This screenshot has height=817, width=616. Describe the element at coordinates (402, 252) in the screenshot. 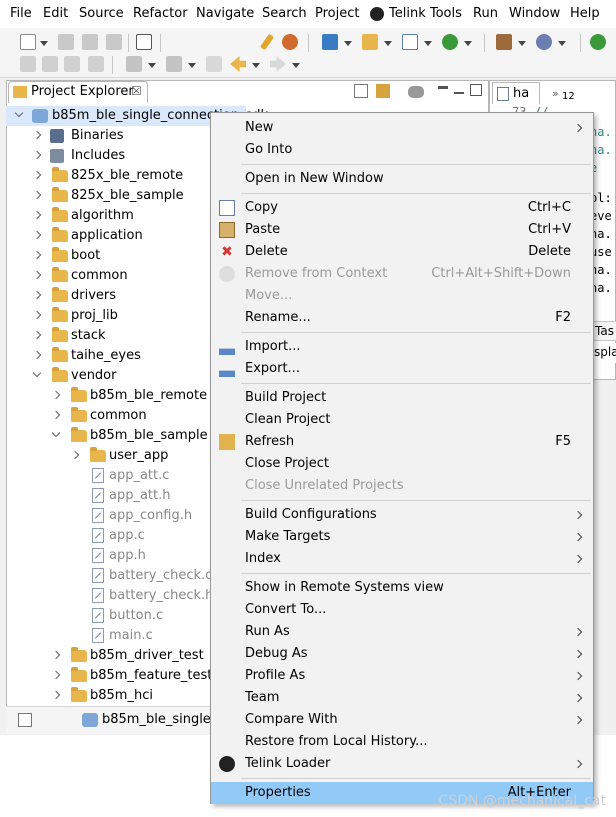

I see `menu-item-delete: ✖ Delete Delete` at that location.